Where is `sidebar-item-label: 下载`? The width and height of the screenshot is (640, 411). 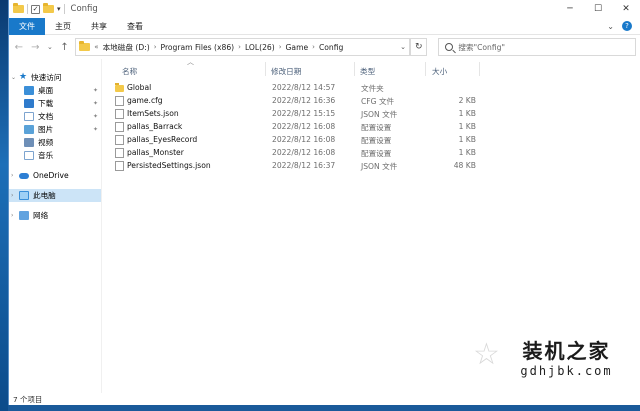
sidebar-item-label: 下载 is located at coordinates (46, 103).